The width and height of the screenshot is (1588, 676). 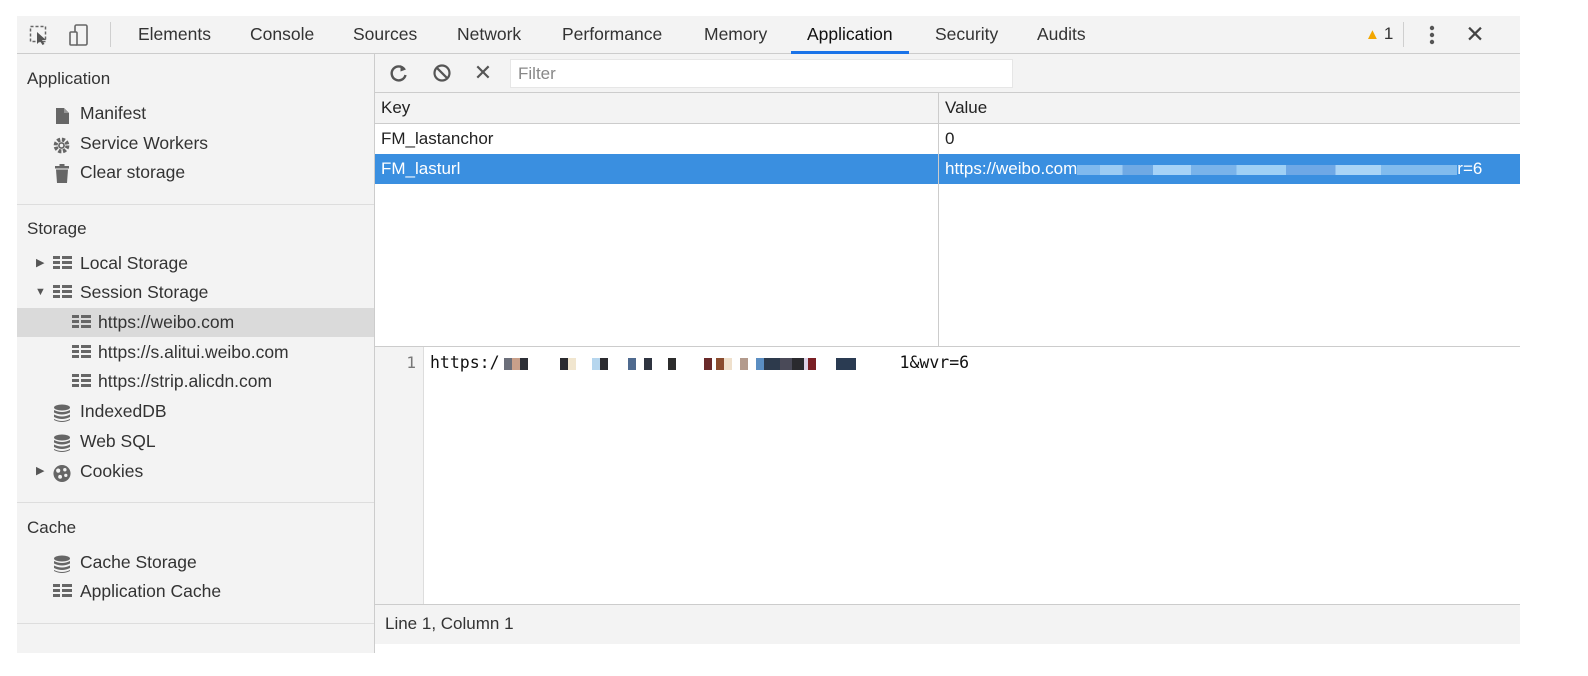 I want to click on table-row: FM_lastanchor 0, so click(x=947, y=139).